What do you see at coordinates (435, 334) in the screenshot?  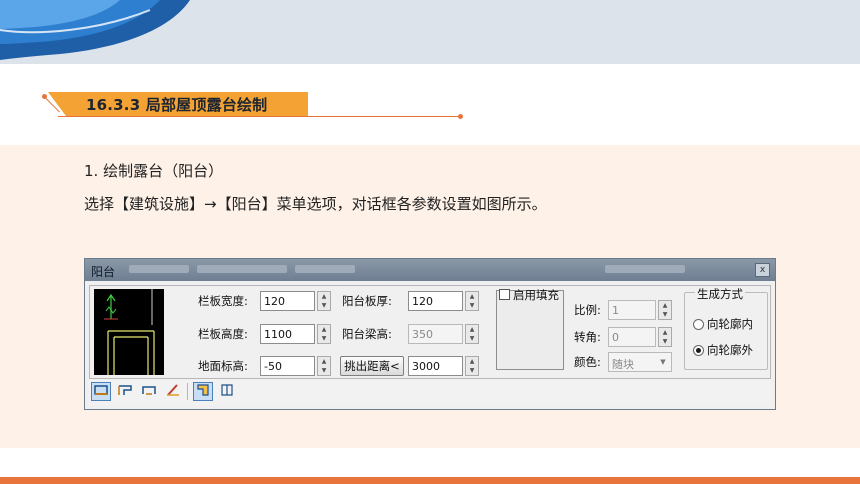 I see `beam-height-input: 350` at bounding box center [435, 334].